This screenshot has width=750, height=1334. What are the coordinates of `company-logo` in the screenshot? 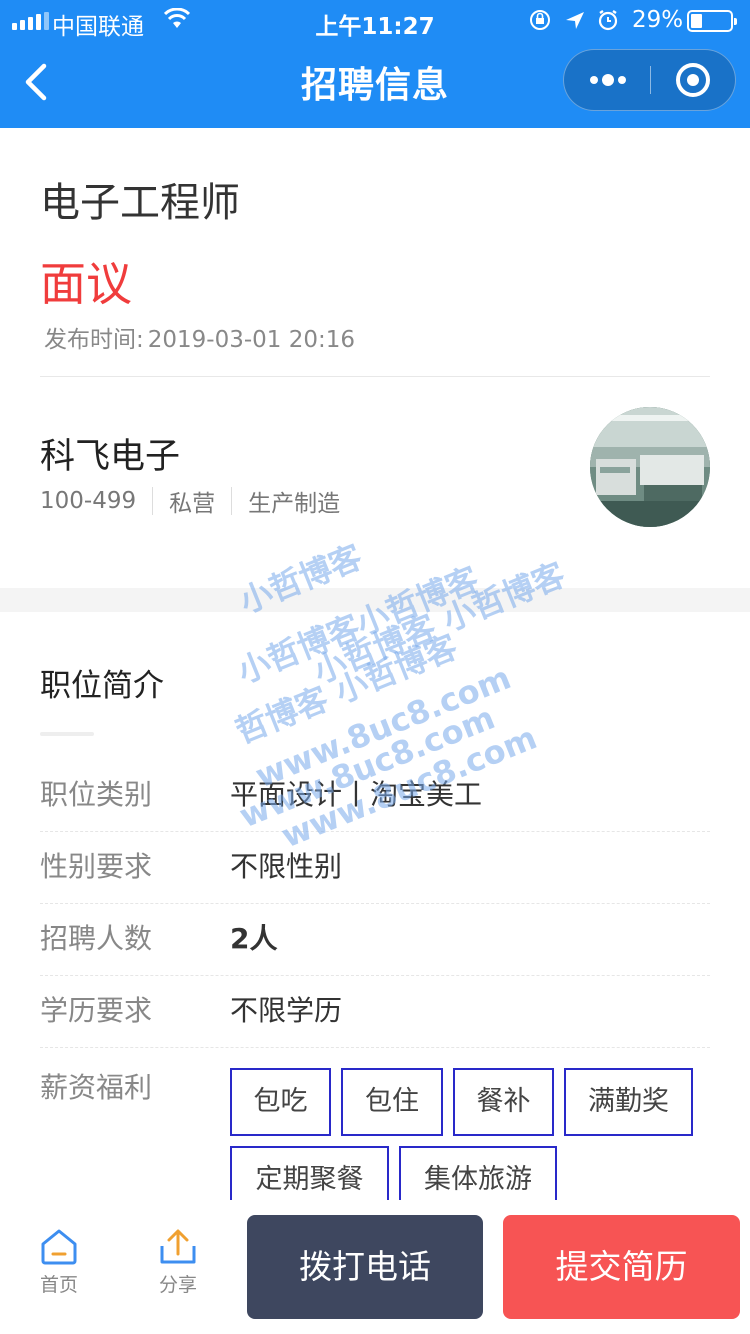 It's located at (650, 467).